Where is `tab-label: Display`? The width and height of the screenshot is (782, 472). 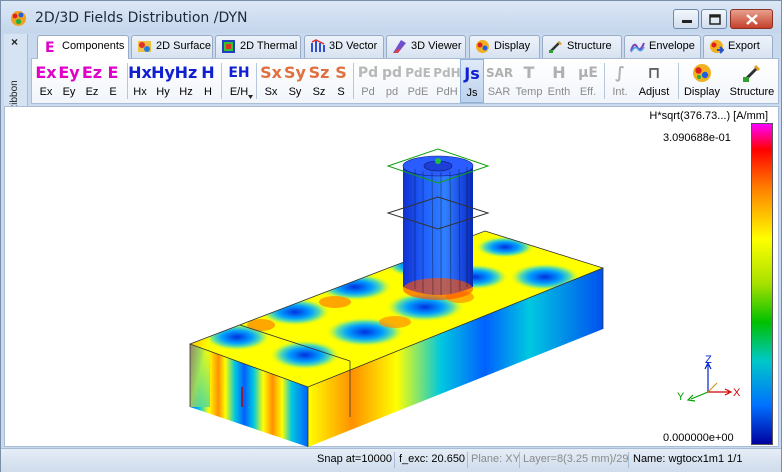 tab-label: Display is located at coordinates (512, 46).